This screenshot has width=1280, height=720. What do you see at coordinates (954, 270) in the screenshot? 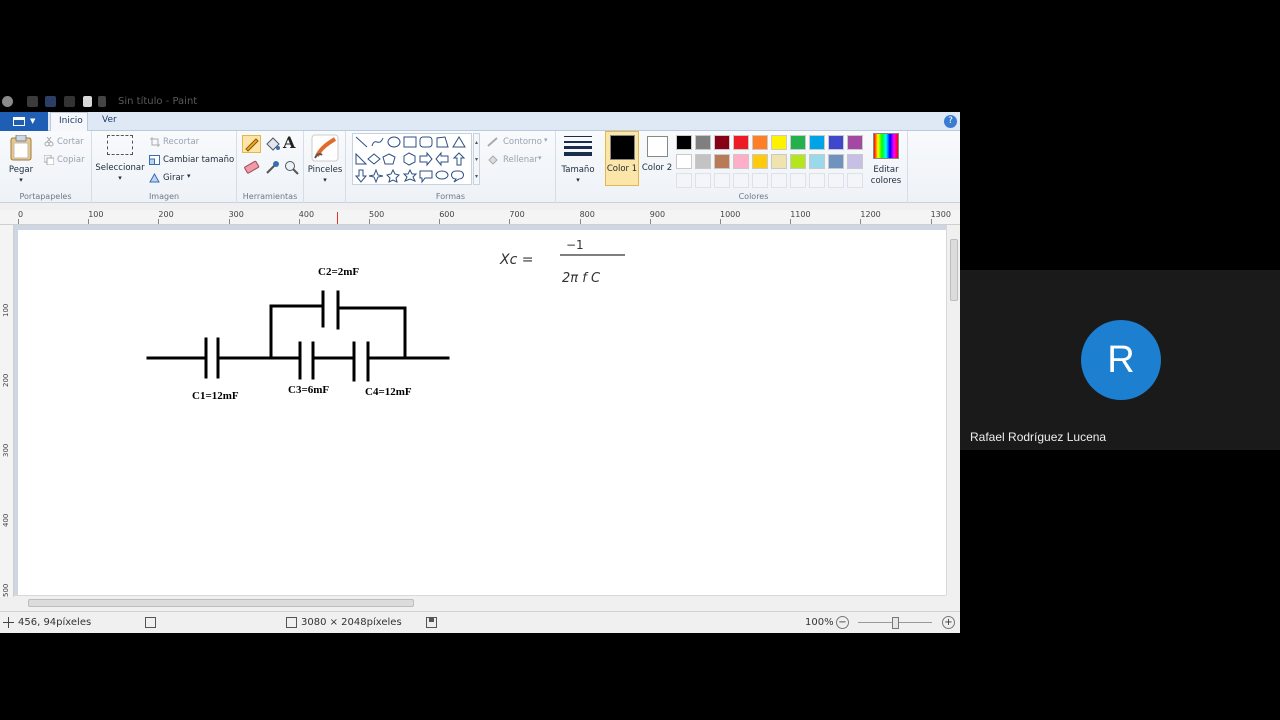
I see `vertical-scroll-thumb` at bounding box center [954, 270].